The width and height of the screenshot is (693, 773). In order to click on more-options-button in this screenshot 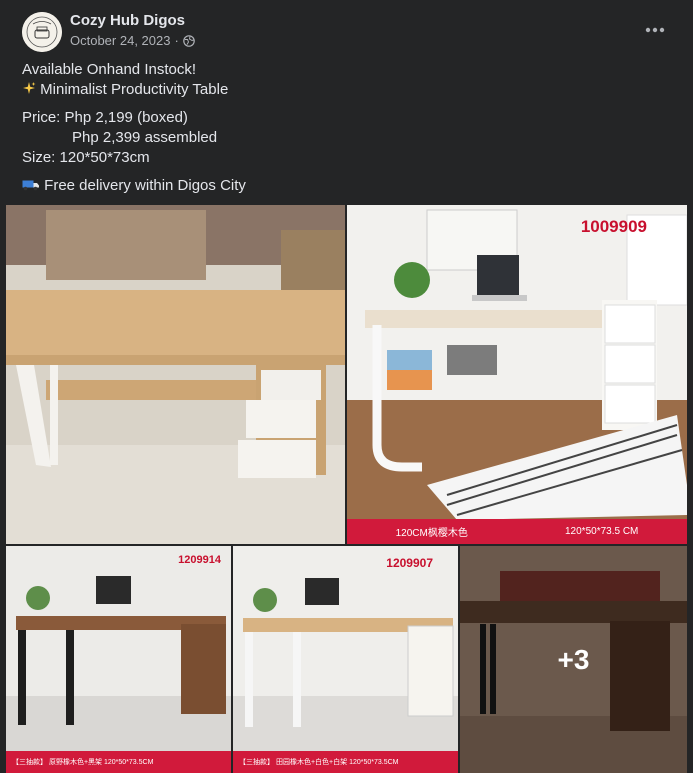, I will do `click(655, 30)`.